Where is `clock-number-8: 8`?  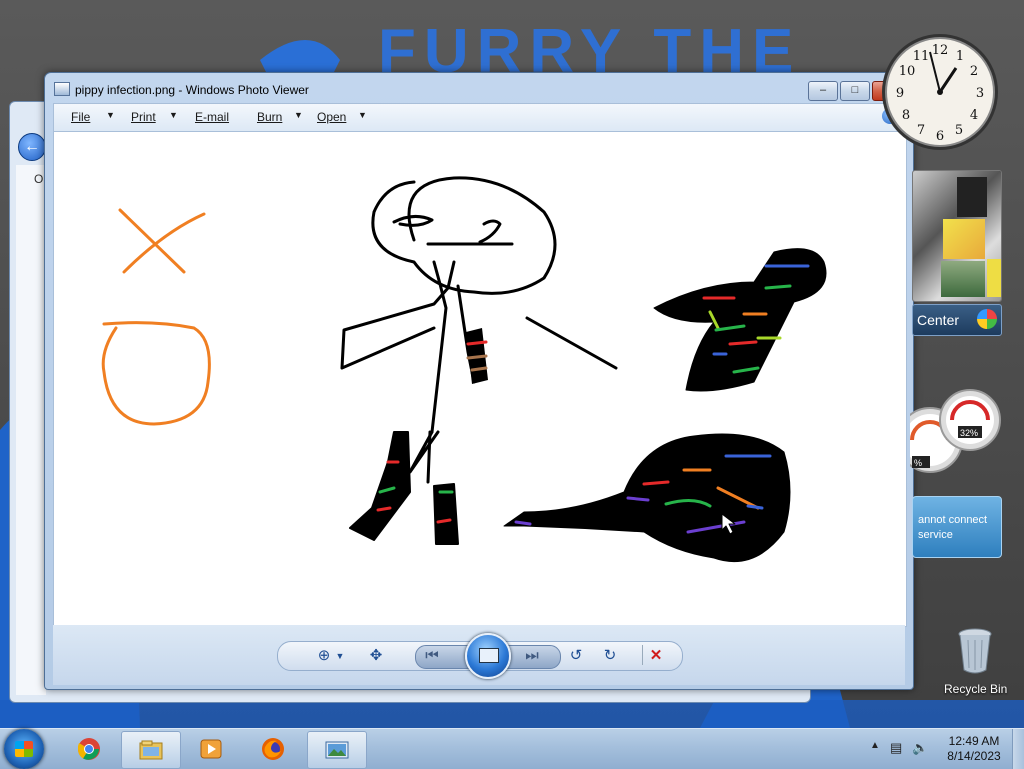
clock-number-8: 8 is located at coordinates (906, 115).